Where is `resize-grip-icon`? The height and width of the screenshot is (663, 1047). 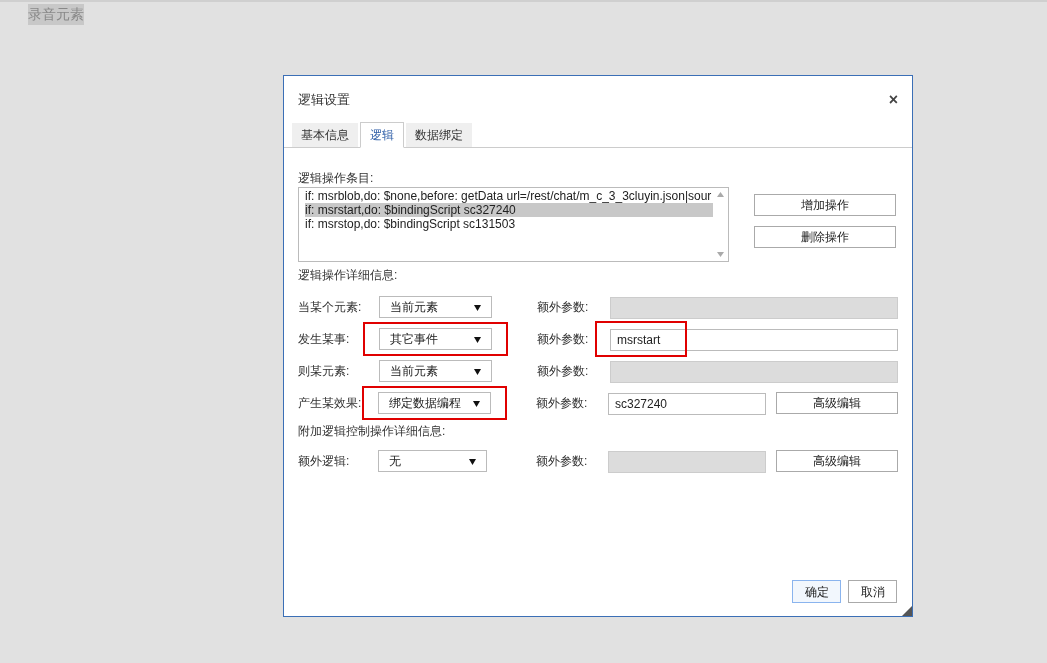 resize-grip-icon is located at coordinates (907, 611).